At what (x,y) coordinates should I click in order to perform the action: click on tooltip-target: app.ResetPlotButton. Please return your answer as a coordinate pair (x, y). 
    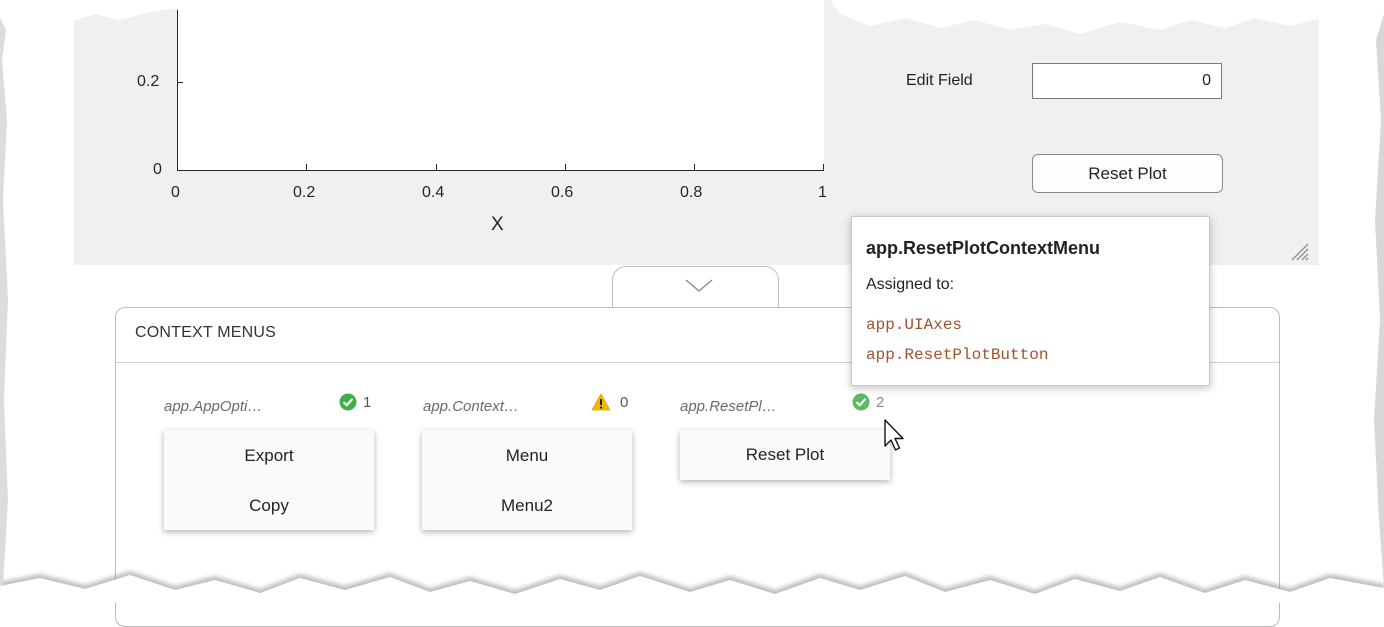
    Looking at the image, I should click on (957, 355).